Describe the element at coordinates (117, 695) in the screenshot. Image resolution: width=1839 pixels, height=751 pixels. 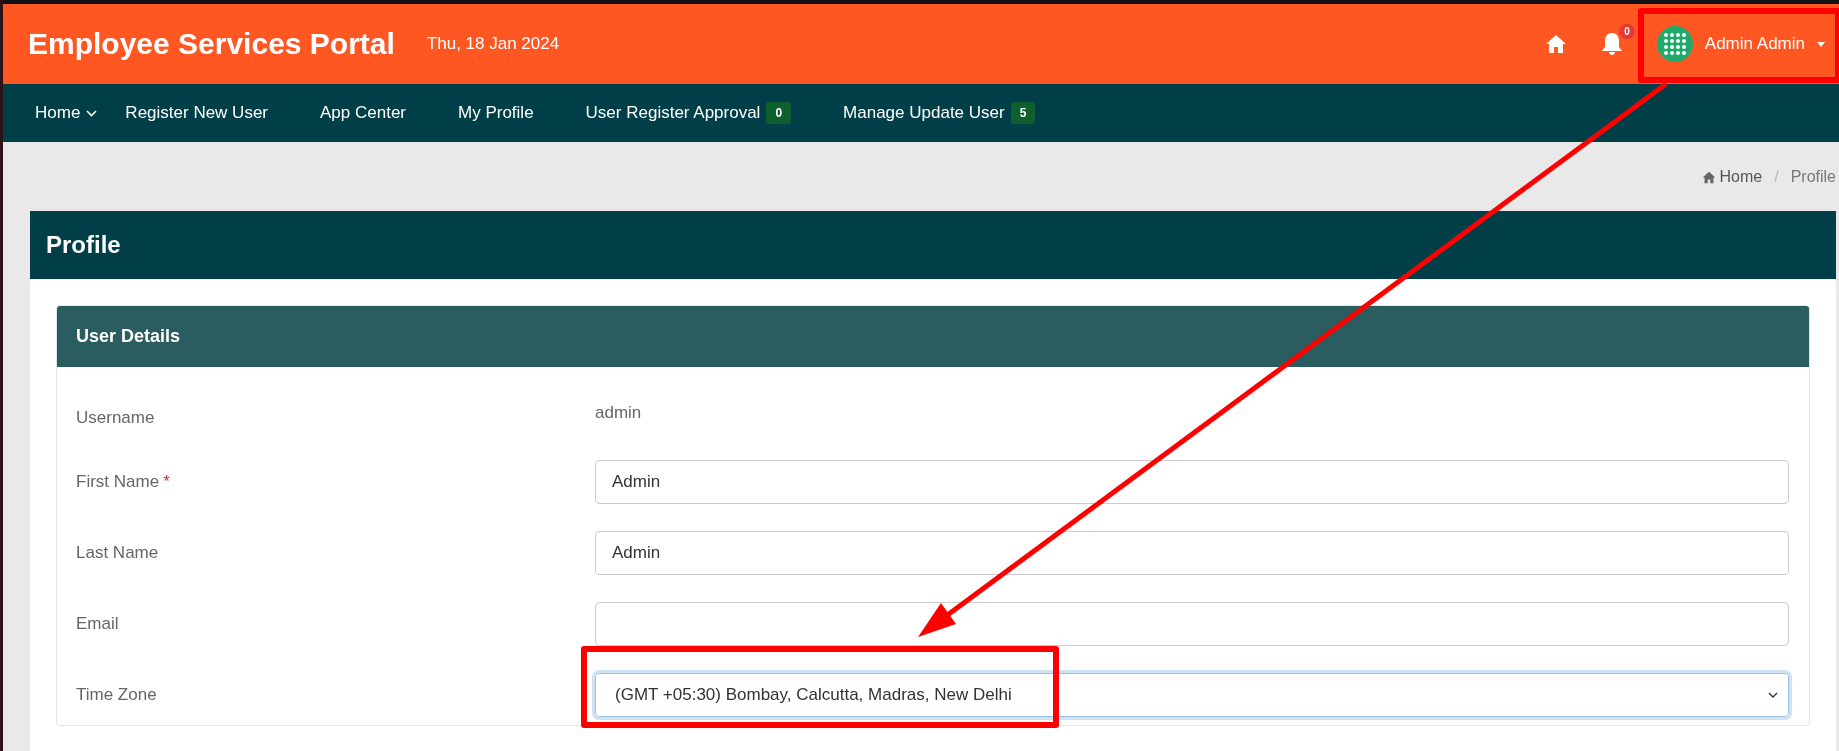
I see `field-label: Time Zone` at that location.